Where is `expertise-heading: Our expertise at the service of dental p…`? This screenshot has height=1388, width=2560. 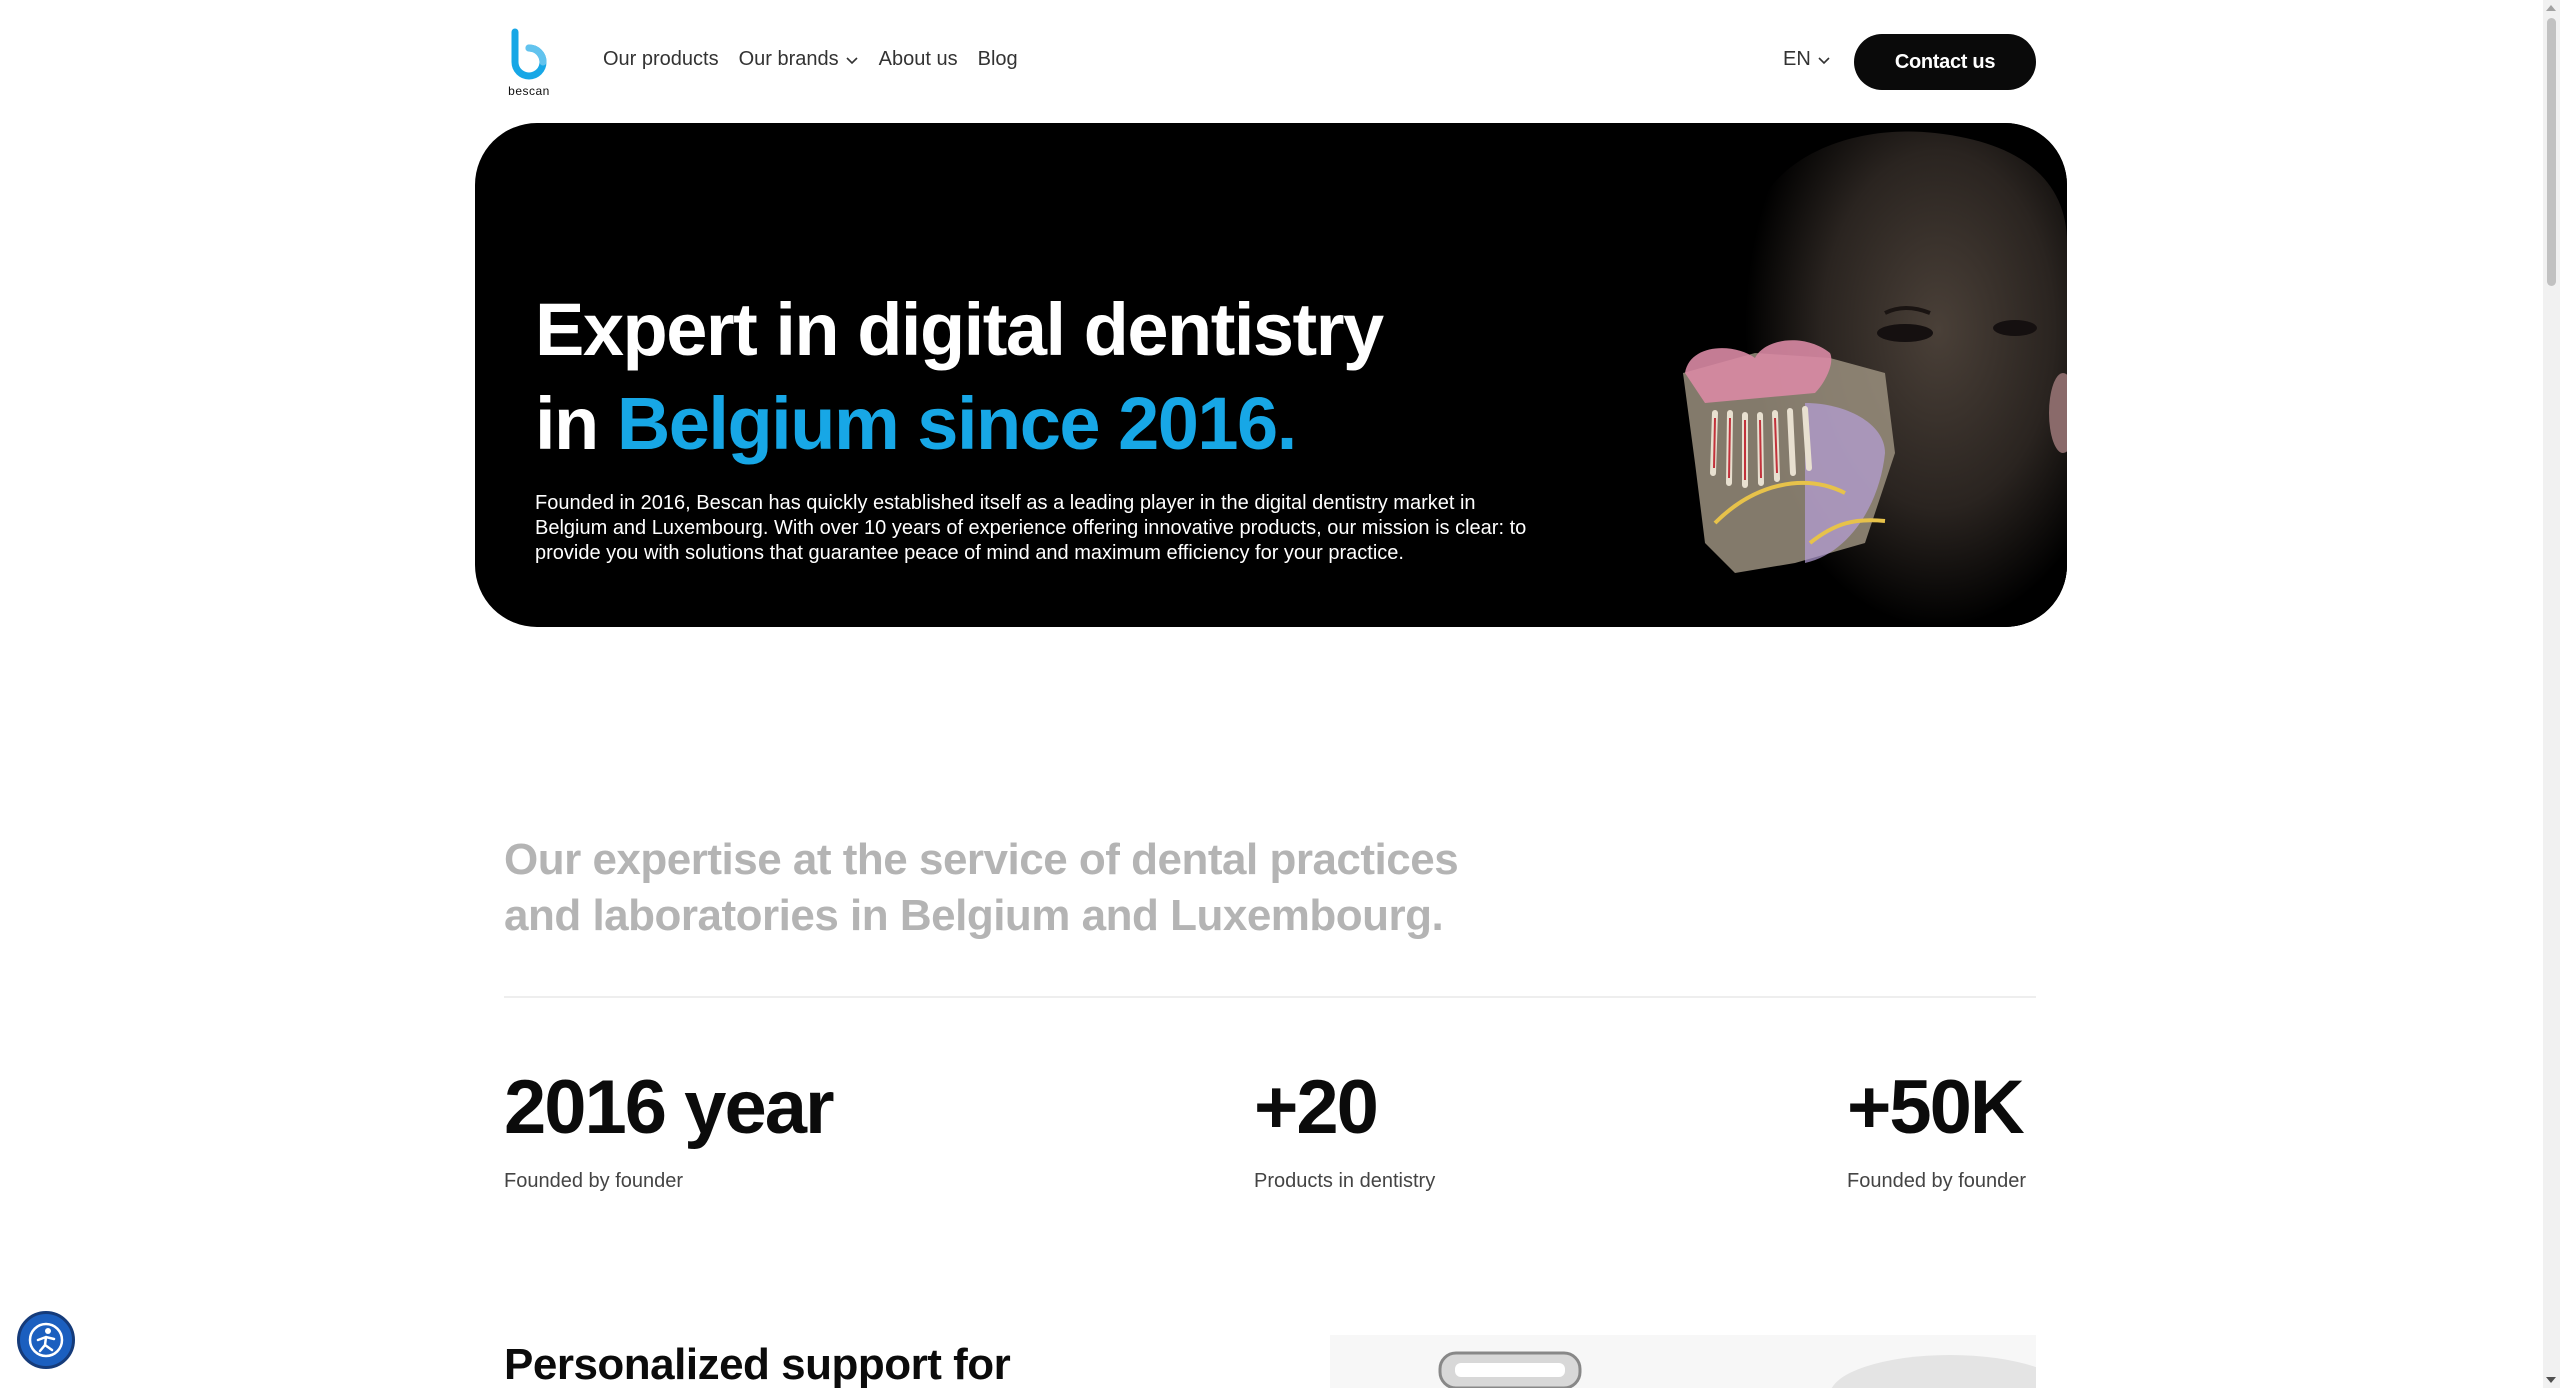 expertise-heading: Our expertise at the service of dental p… is located at coordinates (1054, 888).